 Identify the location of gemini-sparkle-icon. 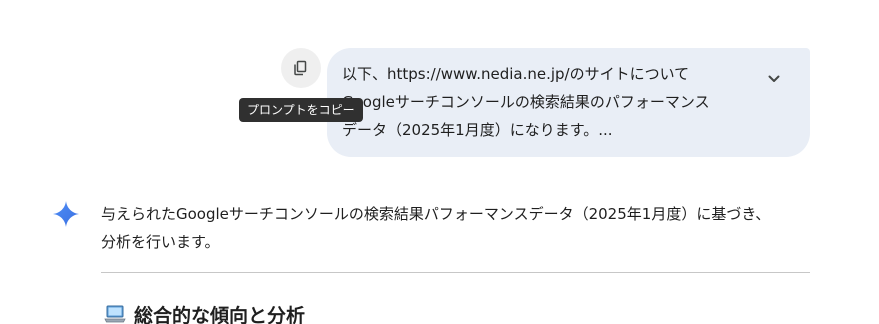
(66, 214).